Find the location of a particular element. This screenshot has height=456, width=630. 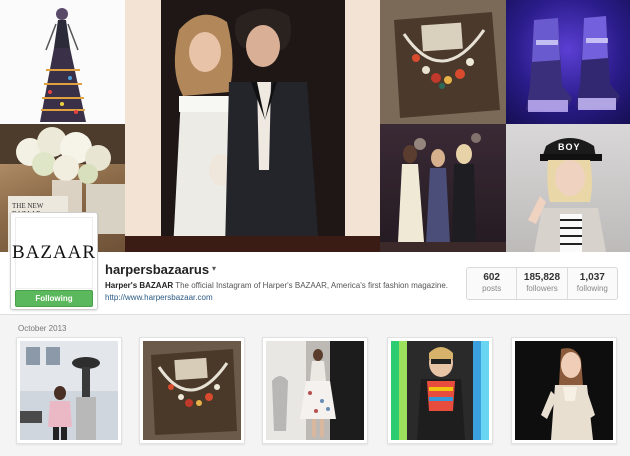

stat-value: 602 is located at coordinates (491, 277).